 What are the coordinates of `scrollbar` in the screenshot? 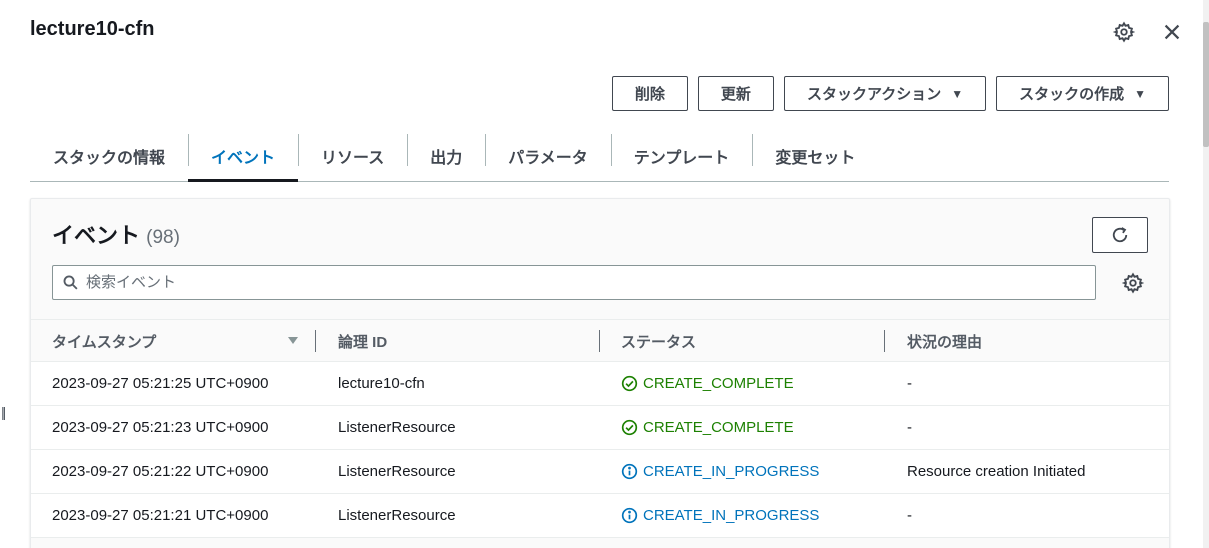 It's located at (1206, 274).